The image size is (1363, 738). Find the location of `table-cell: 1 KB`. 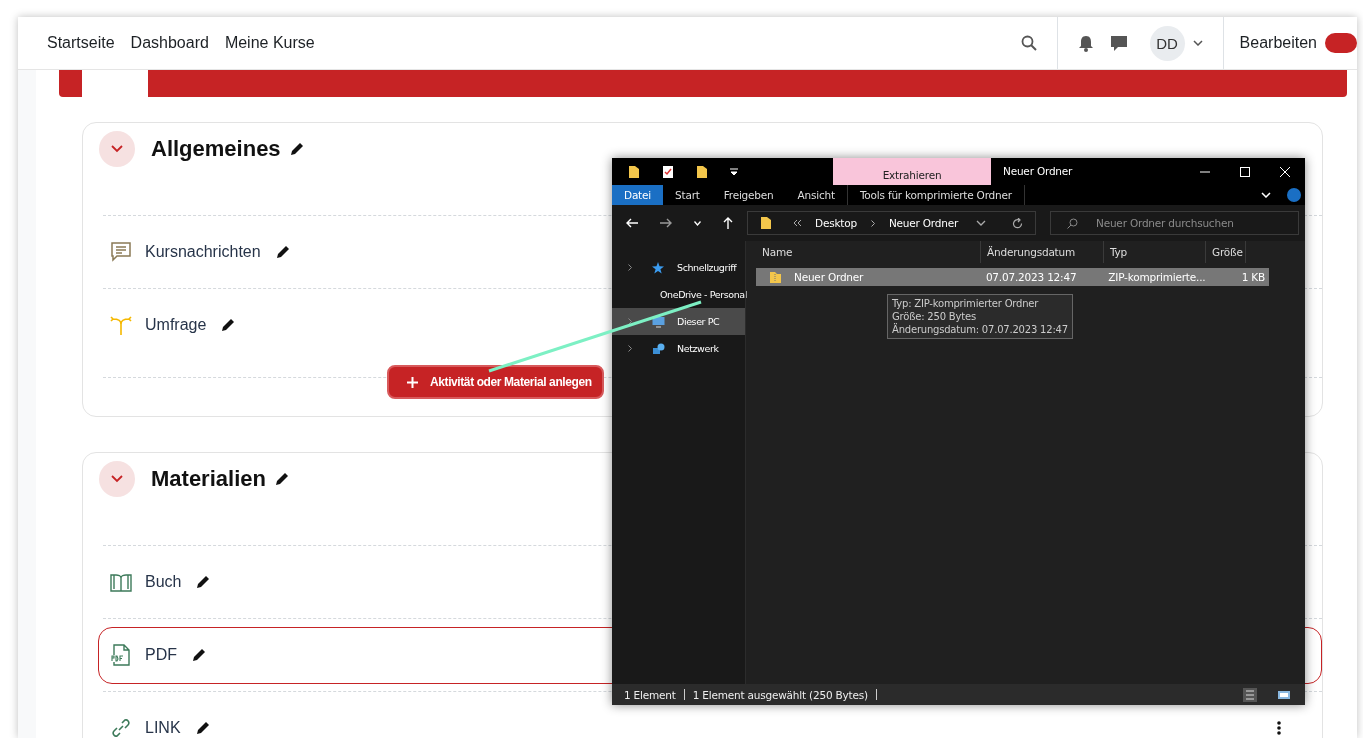

table-cell: 1 KB is located at coordinates (1253, 277).